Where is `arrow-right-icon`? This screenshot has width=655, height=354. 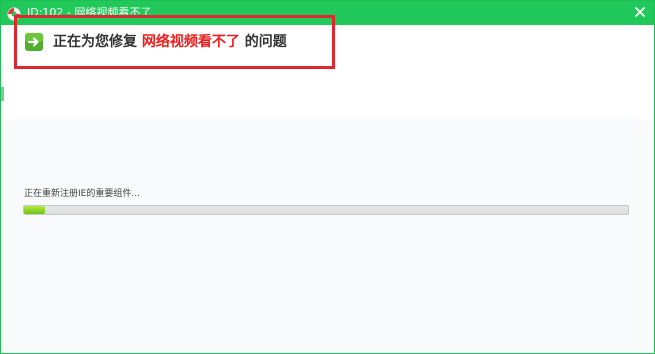
arrow-right-icon is located at coordinates (34, 42).